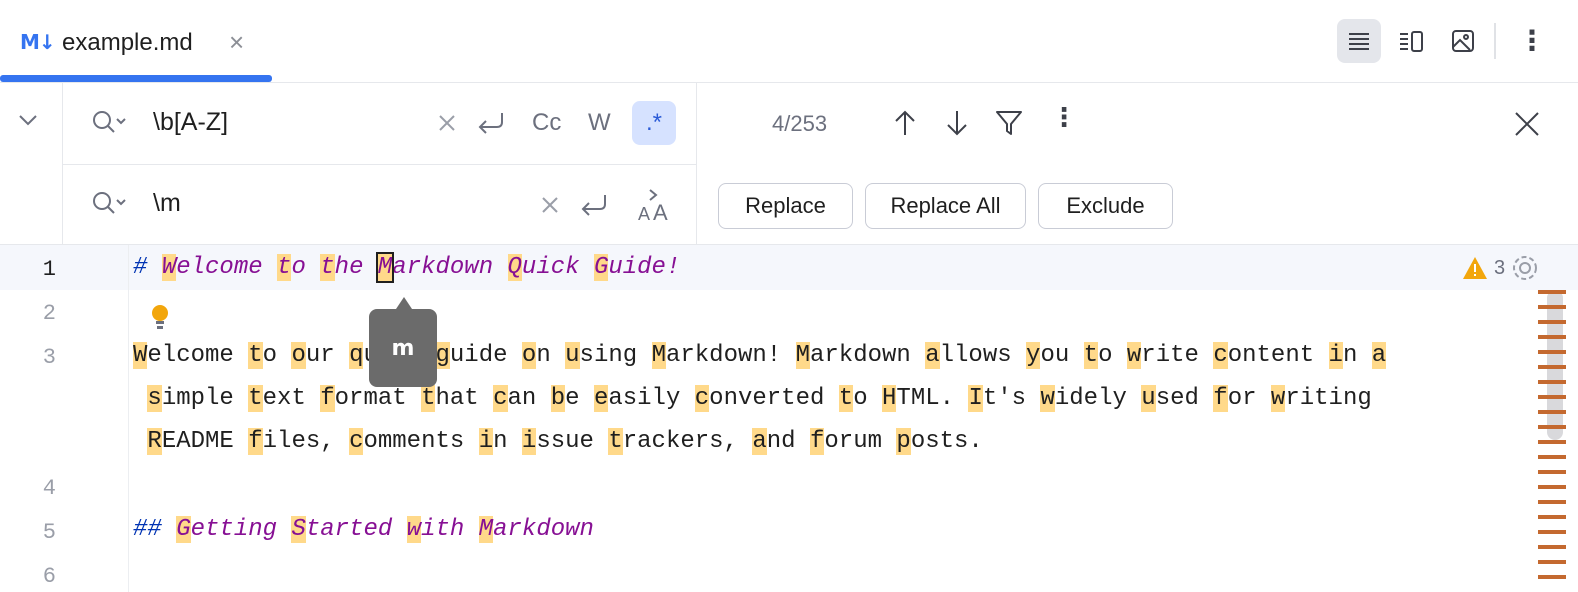  Describe the element at coordinates (356, 267) in the screenshot. I see `code-text: he` at that location.